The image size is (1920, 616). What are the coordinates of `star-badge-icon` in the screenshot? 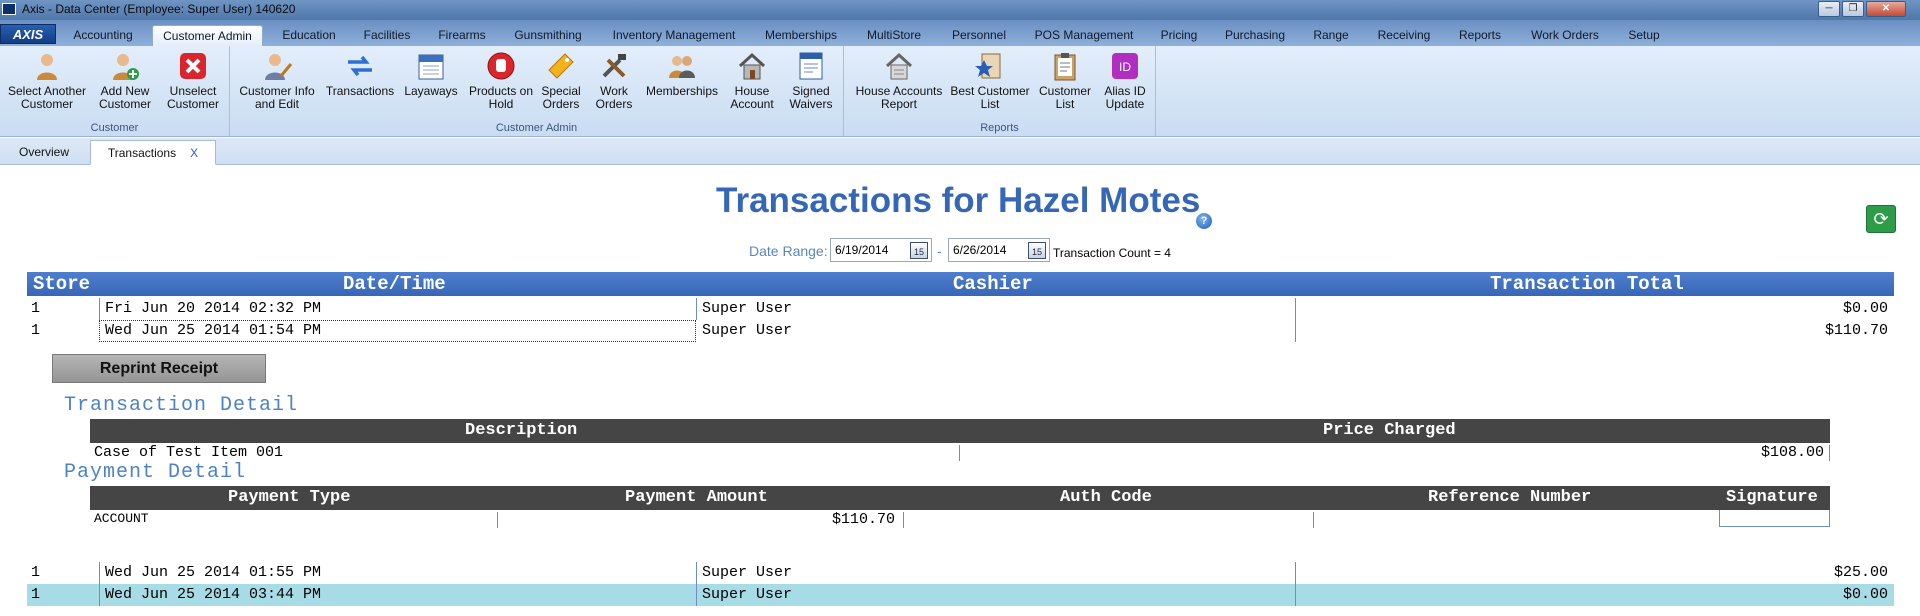 It's located at (988, 66).